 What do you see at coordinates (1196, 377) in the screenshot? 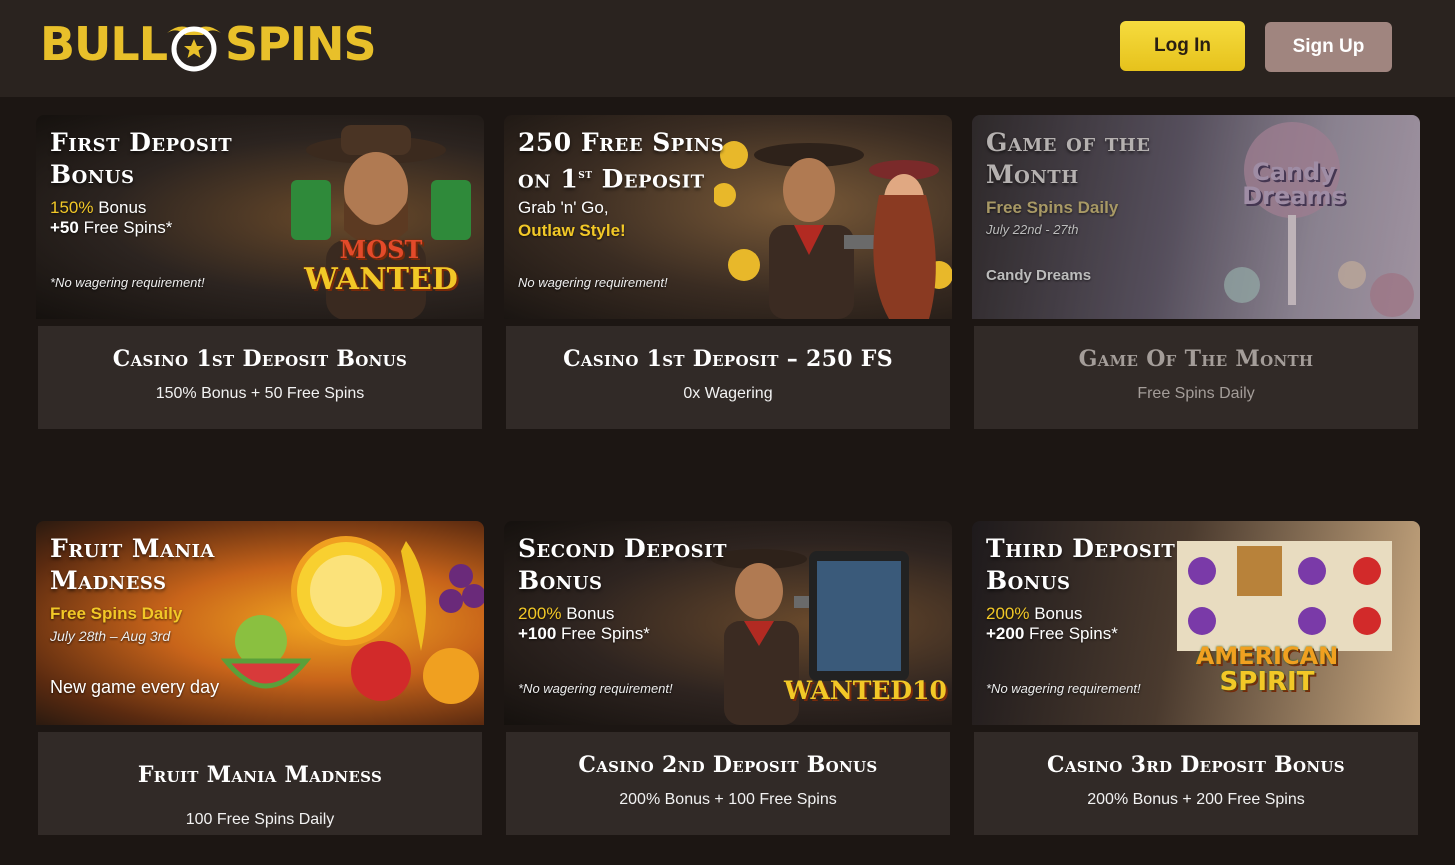
I see `promo-info-panel: Game Of The Month Free Spins Daily` at bounding box center [1196, 377].